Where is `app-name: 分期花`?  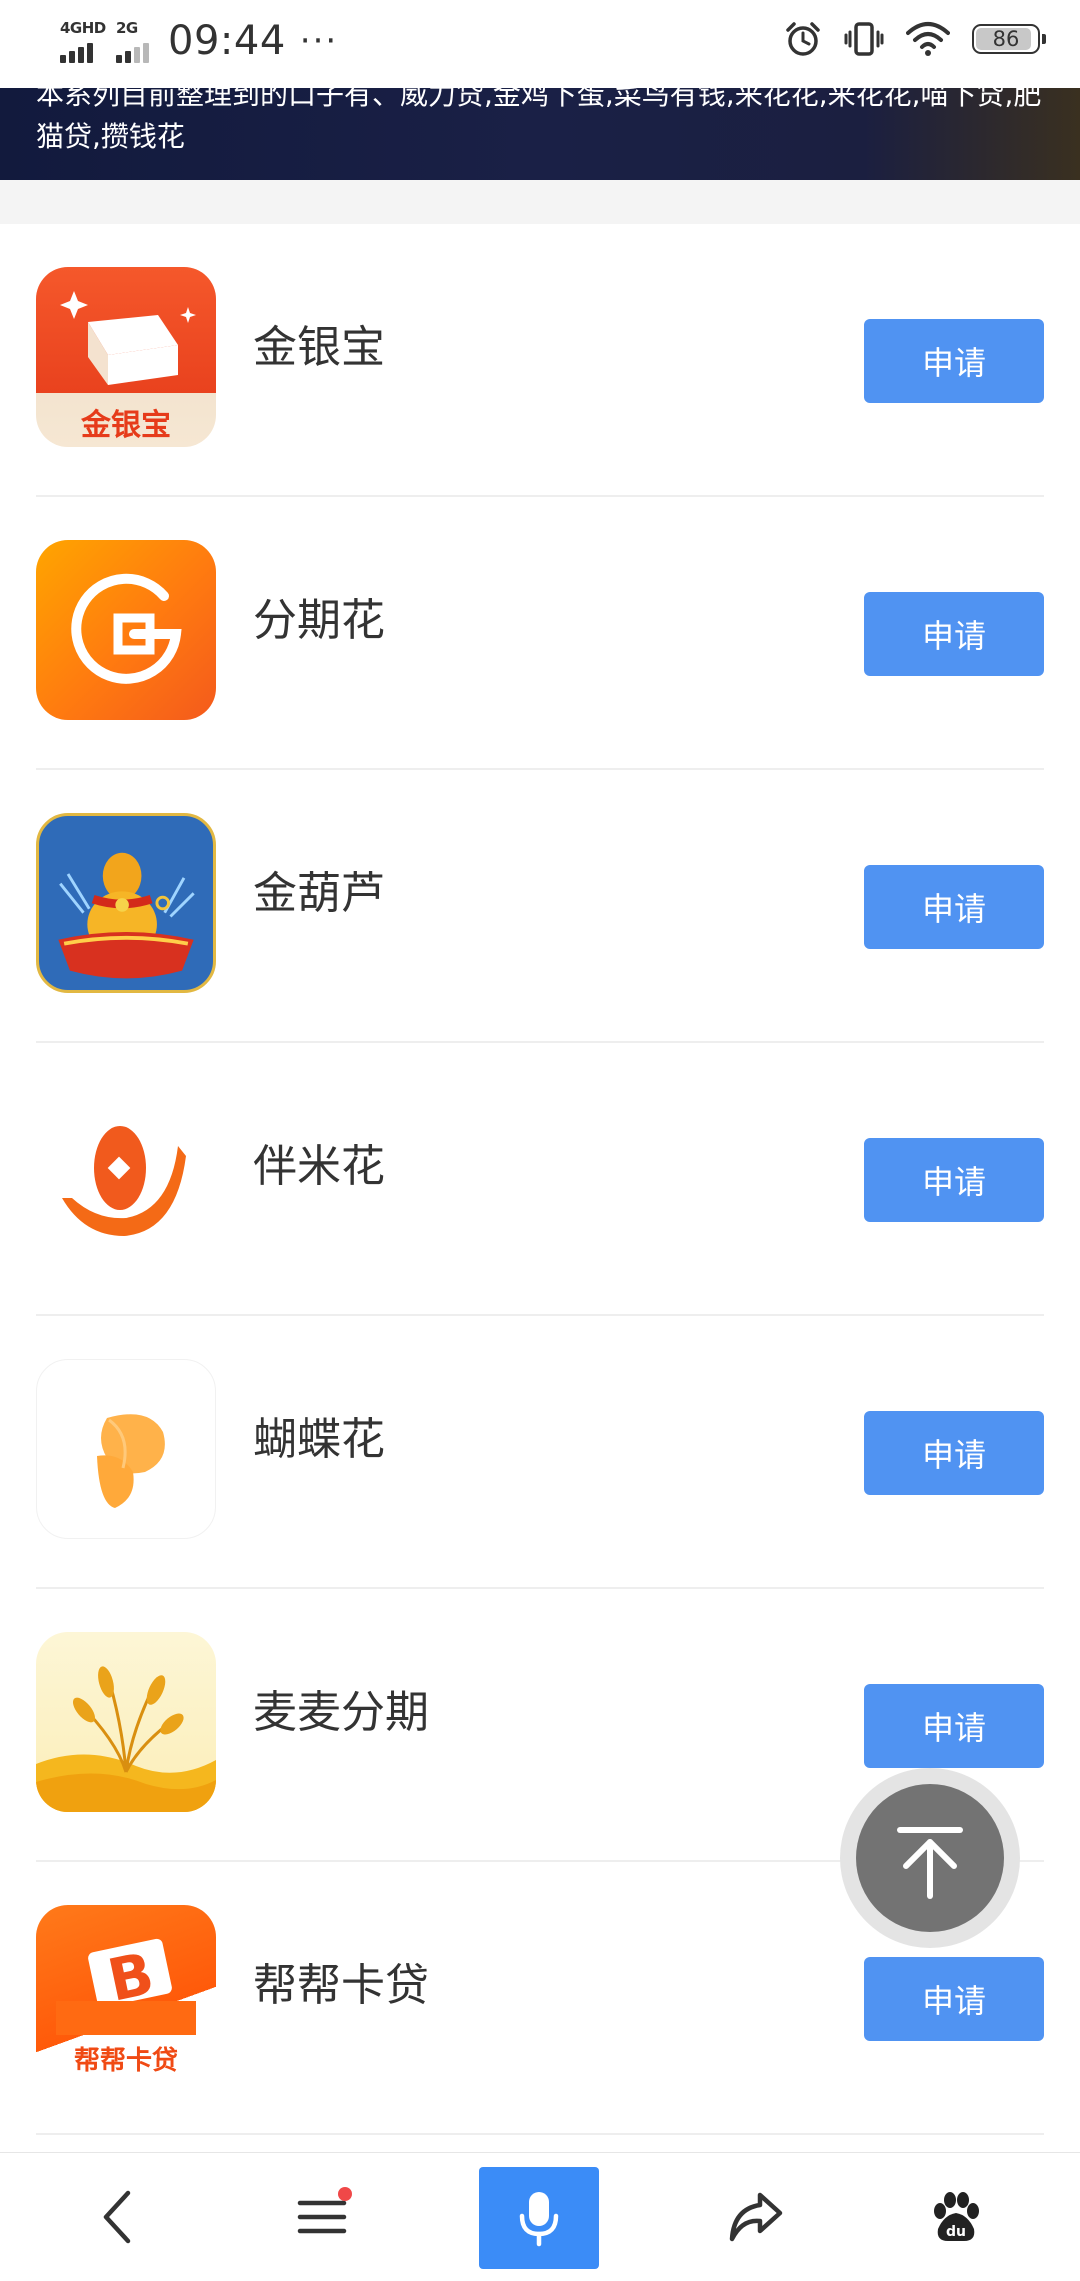 app-name: 分期花 is located at coordinates (319, 620).